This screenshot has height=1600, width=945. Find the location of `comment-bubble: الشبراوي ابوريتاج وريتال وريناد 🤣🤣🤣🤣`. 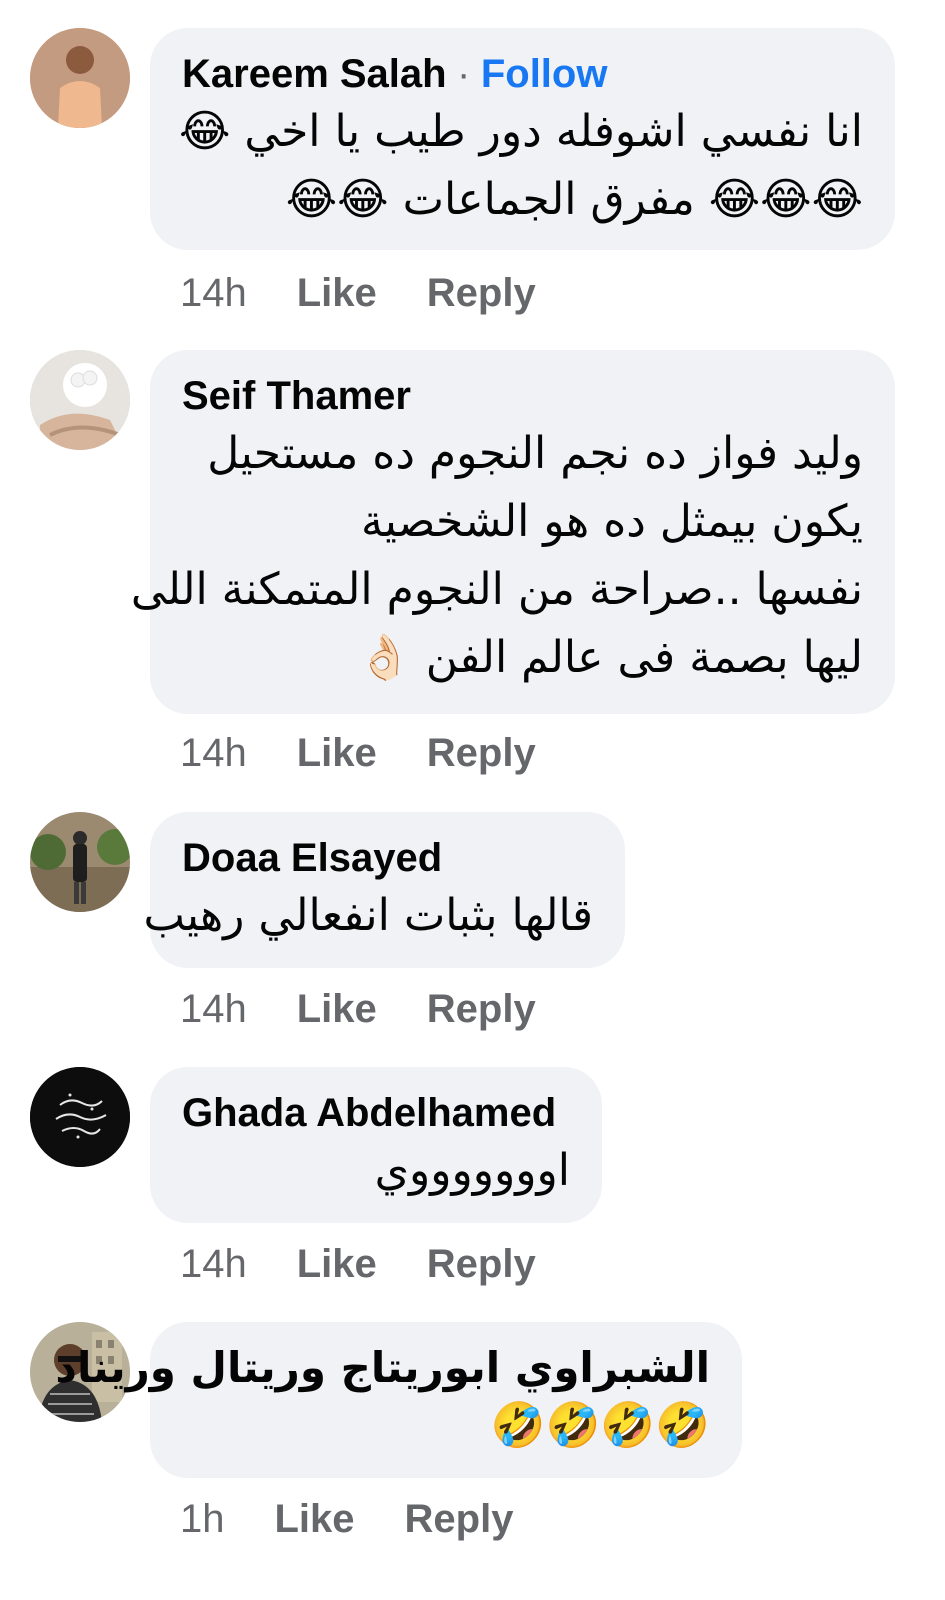

comment-bubble: الشبراوي ابوريتاج وريتال وريناد 🤣🤣🤣🤣 is located at coordinates (398, 1400).